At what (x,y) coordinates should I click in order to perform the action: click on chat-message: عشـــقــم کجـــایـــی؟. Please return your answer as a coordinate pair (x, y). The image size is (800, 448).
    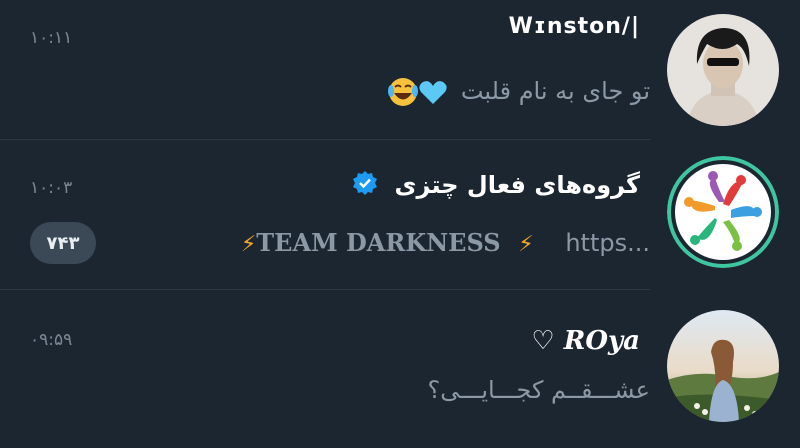
    Looking at the image, I should click on (538, 390).